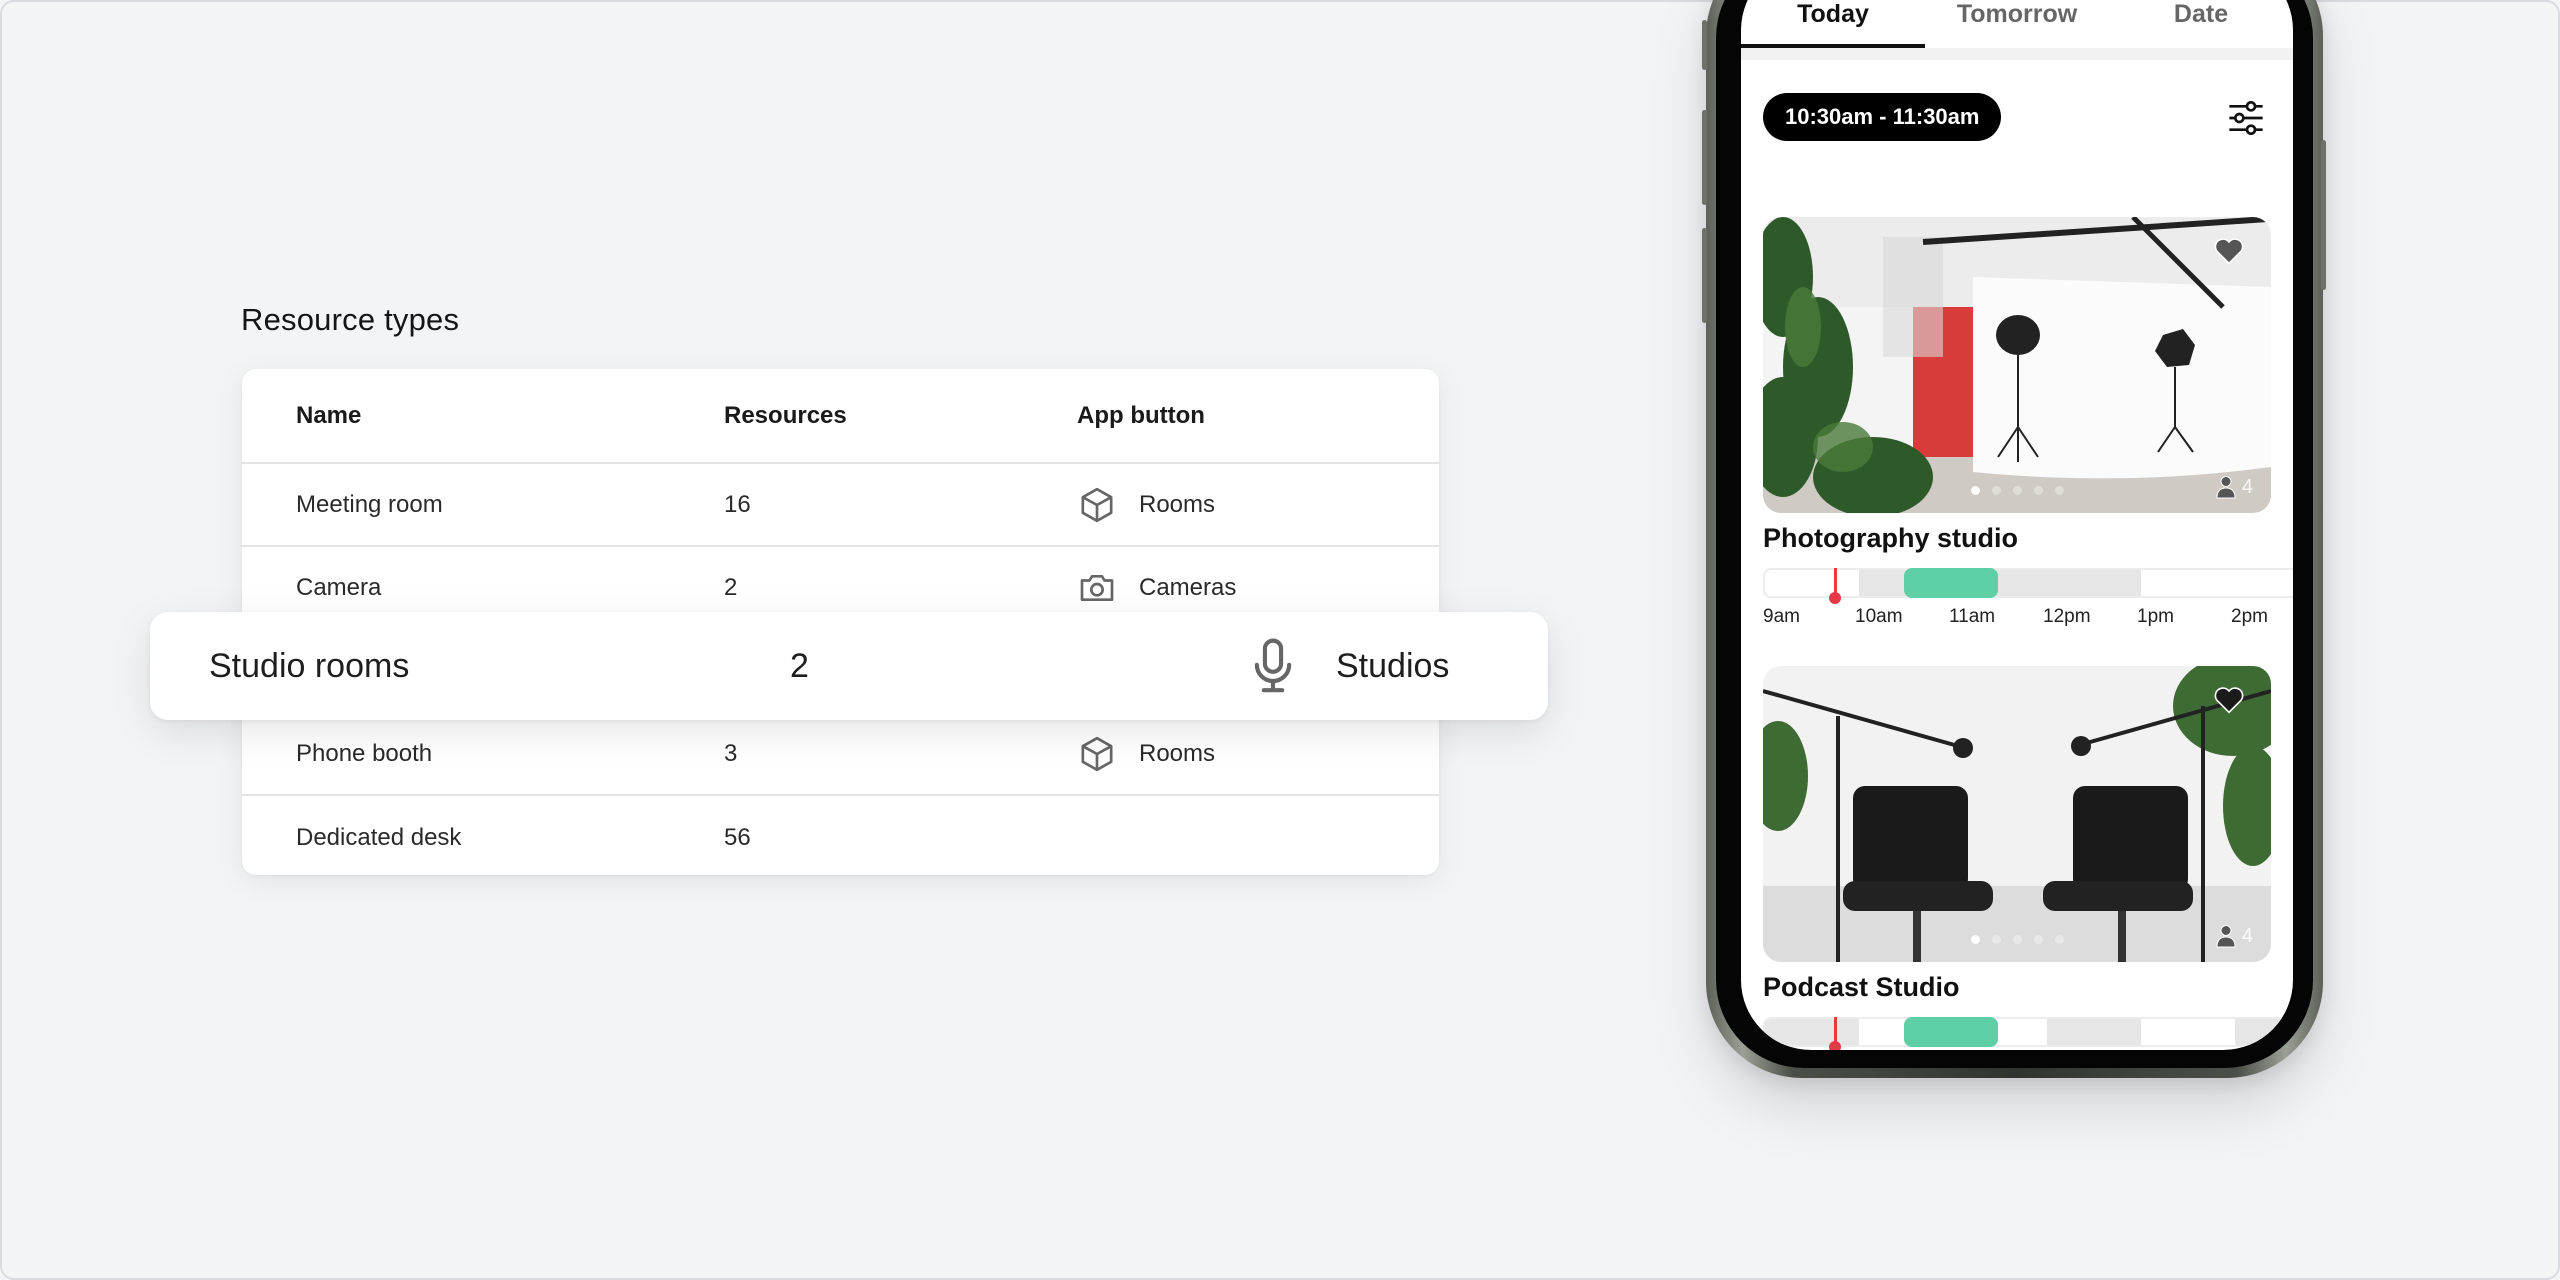 The height and width of the screenshot is (1280, 2560). What do you see at coordinates (1141, 416) in the screenshot?
I see `column-header-app-button: App button` at bounding box center [1141, 416].